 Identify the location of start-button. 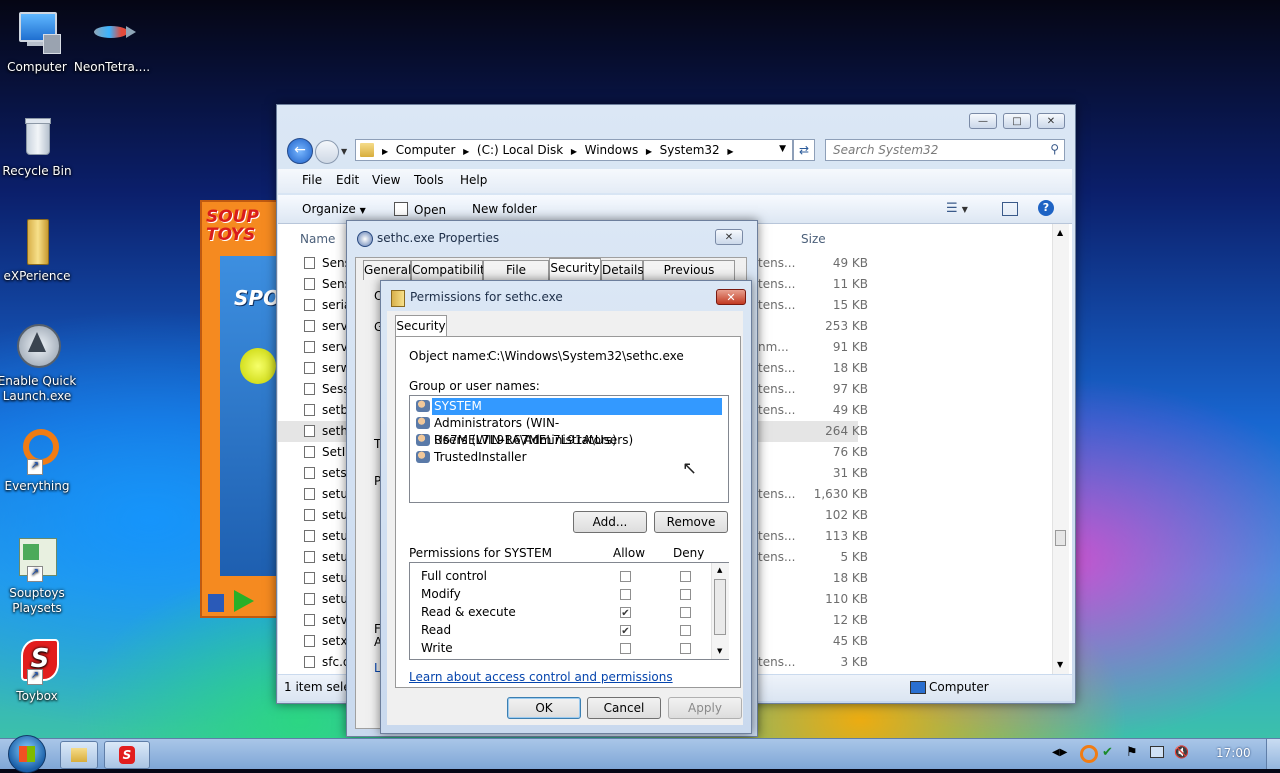
(27, 754).